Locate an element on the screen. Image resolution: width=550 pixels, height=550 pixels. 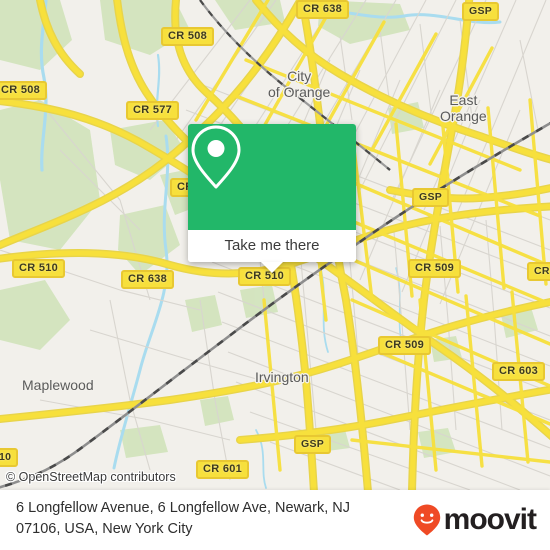
road-shield: CR 577 is located at coordinates (153, 110).